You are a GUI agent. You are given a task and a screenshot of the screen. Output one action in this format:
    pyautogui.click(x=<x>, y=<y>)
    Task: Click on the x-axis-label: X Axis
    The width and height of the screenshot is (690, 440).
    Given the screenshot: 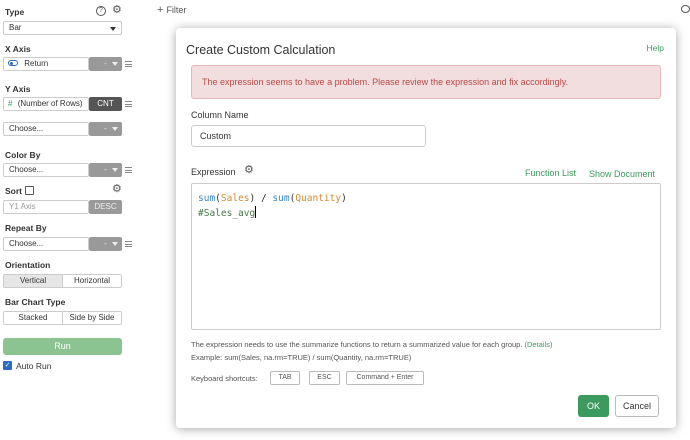 What is the action you would take?
    pyautogui.click(x=18, y=49)
    